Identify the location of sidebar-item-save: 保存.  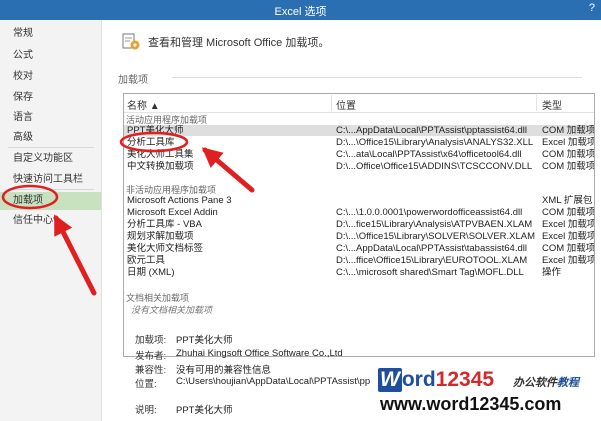
(50, 98).